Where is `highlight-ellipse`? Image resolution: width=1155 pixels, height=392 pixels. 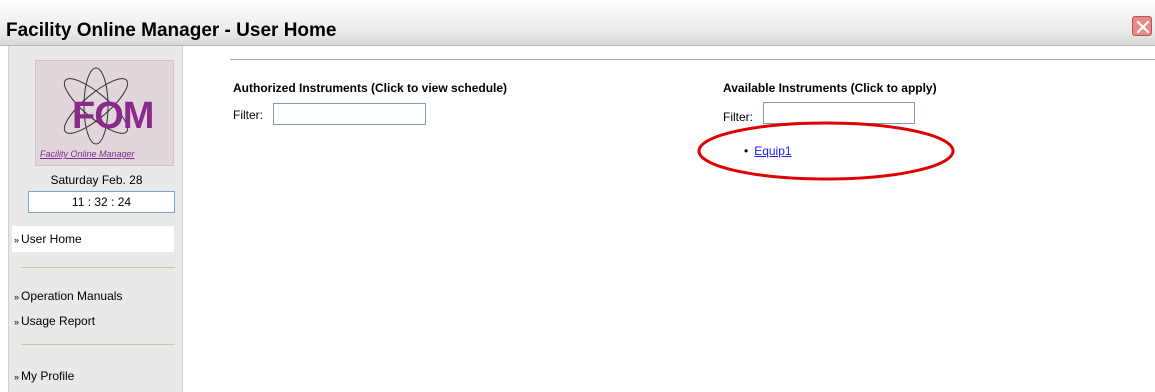 highlight-ellipse is located at coordinates (826, 151).